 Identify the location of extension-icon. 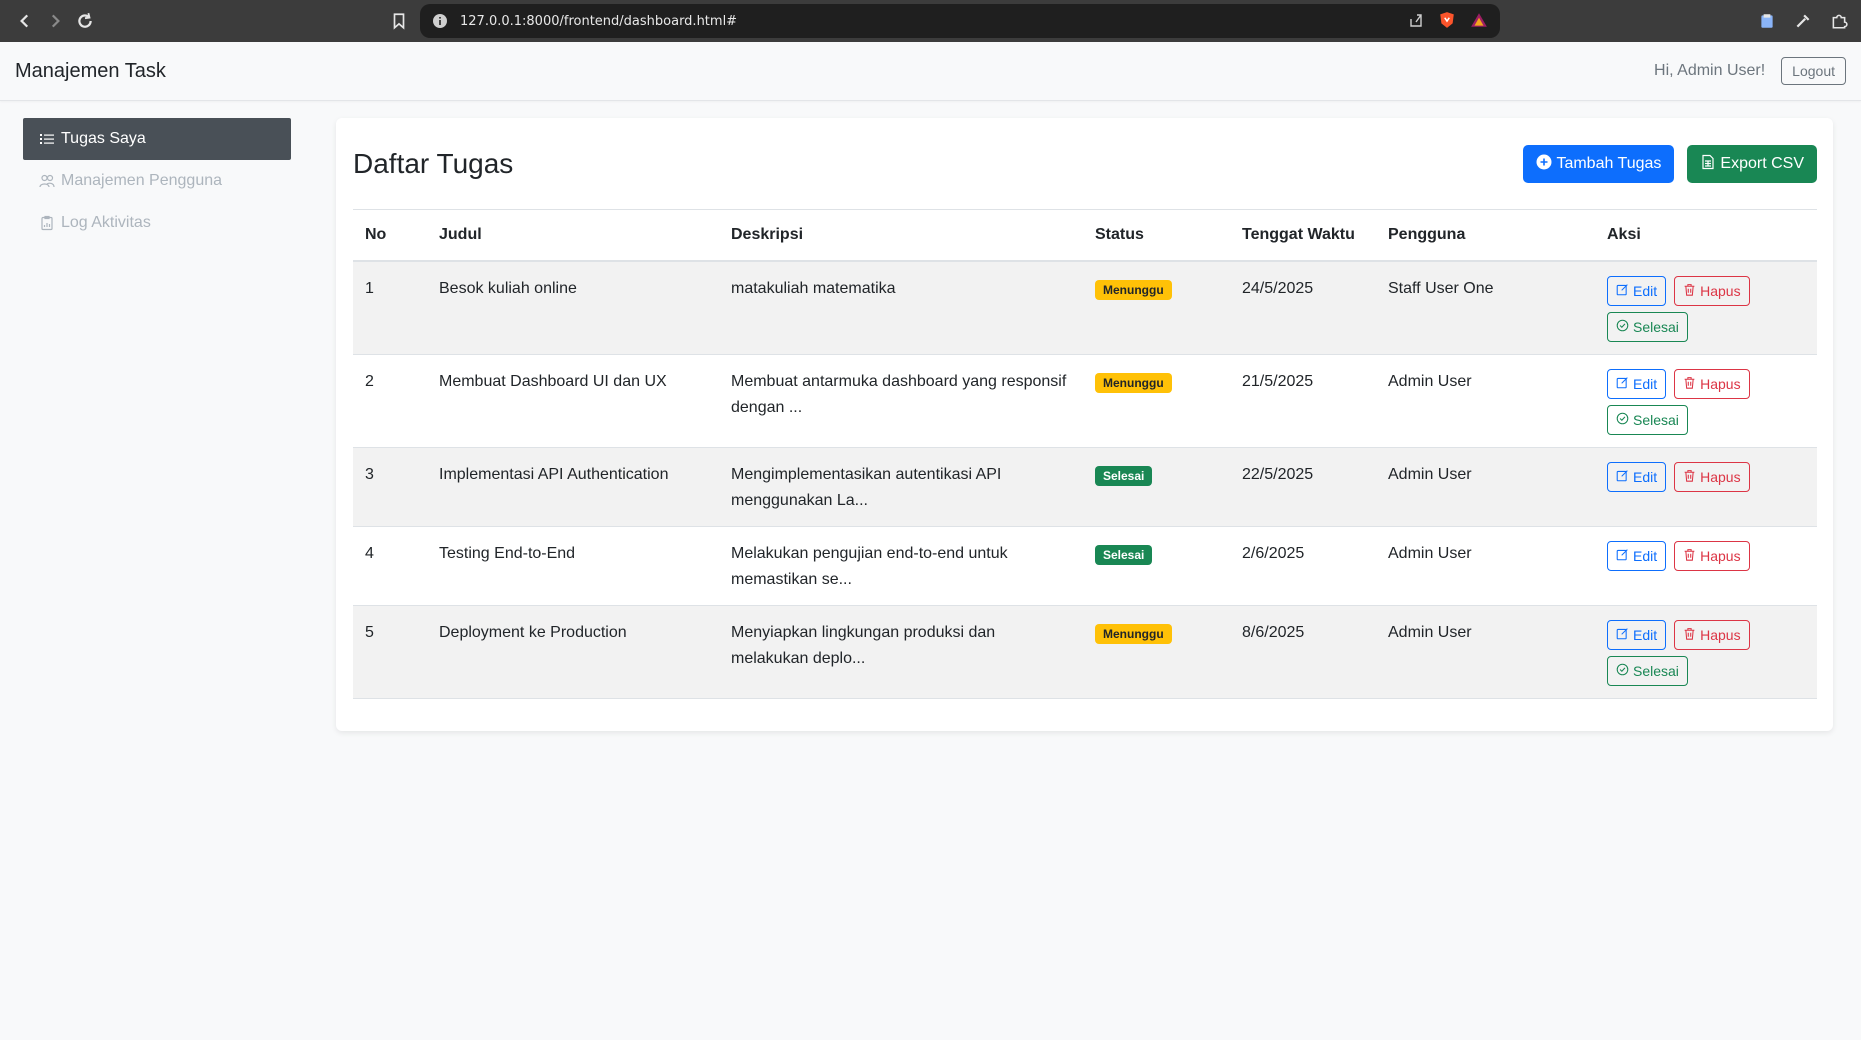
(1767, 21).